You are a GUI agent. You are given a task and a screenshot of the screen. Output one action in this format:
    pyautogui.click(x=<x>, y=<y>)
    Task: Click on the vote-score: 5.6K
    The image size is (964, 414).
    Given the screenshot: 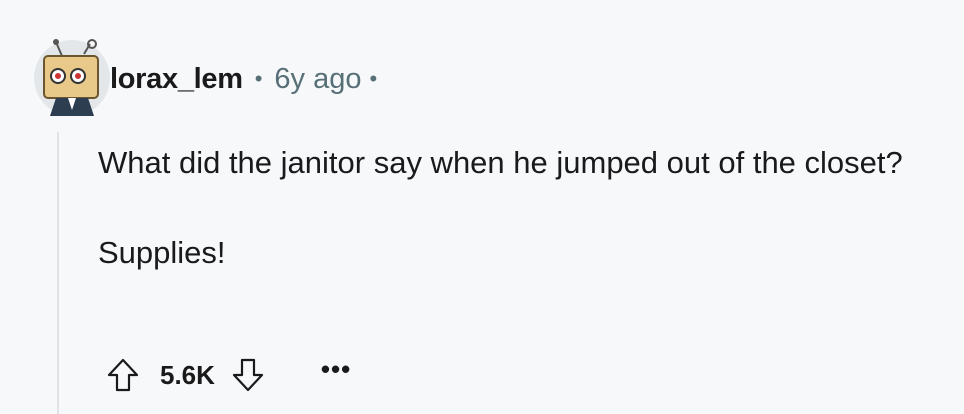 What is the action you would take?
    pyautogui.click(x=187, y=374)
    